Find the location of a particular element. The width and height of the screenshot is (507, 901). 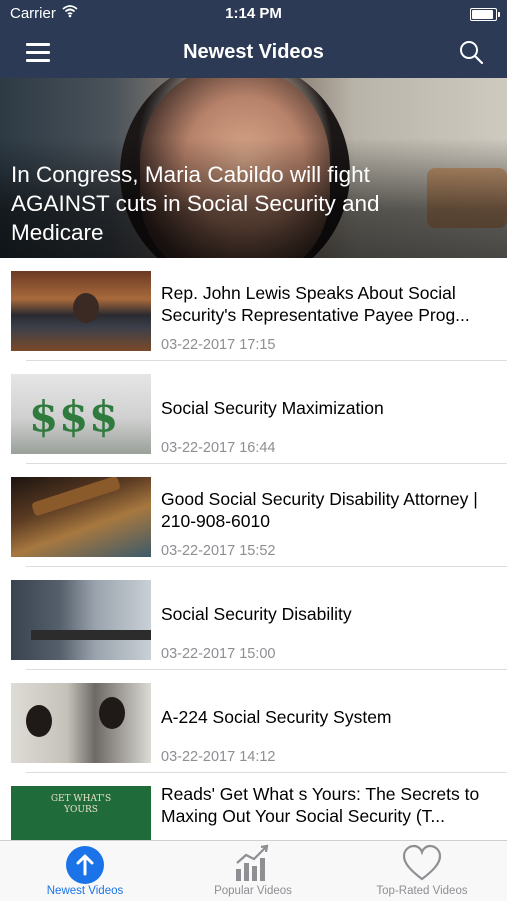

video-date: 03-22-2017 15:00 is located at coordinates (218, 654).